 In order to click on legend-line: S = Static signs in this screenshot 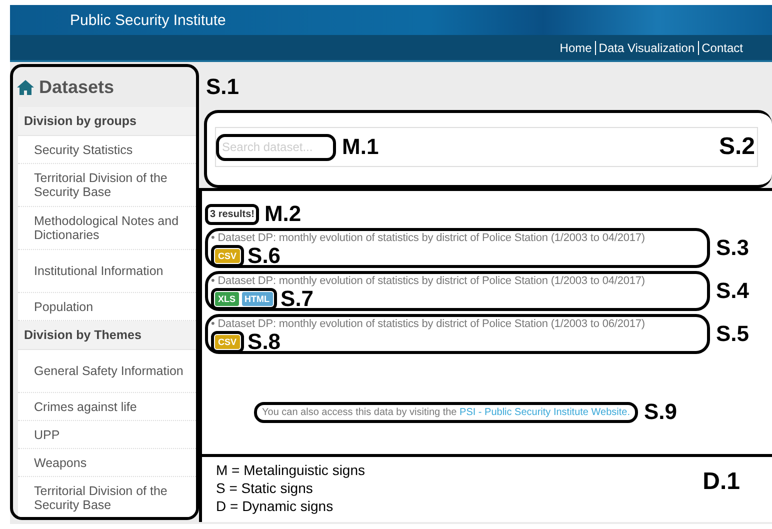, I will do `click(265, 488)`.